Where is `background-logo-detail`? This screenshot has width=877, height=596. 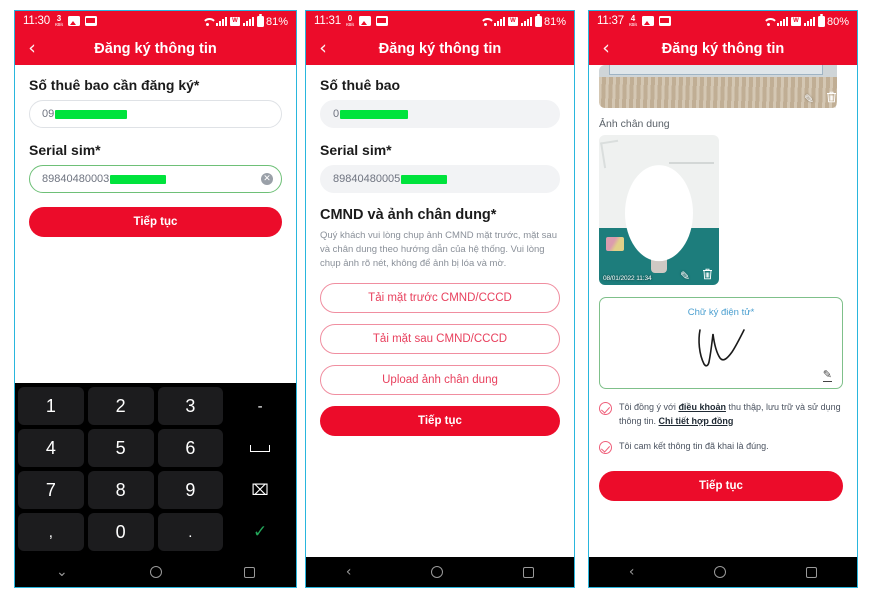
background-logo-detail is located at coordinates (615, 244).